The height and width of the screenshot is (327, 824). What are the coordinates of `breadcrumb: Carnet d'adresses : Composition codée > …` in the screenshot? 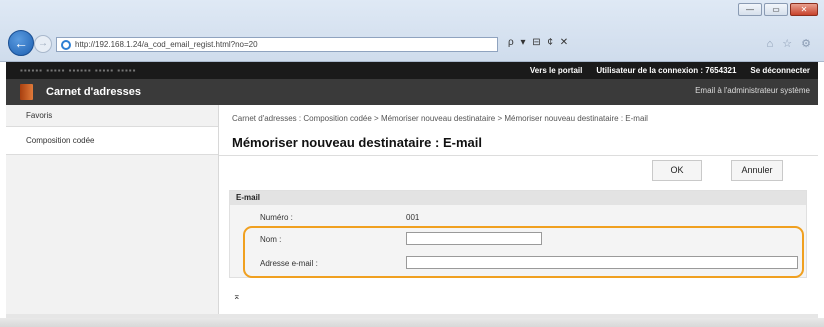 It's located at (440, 118).